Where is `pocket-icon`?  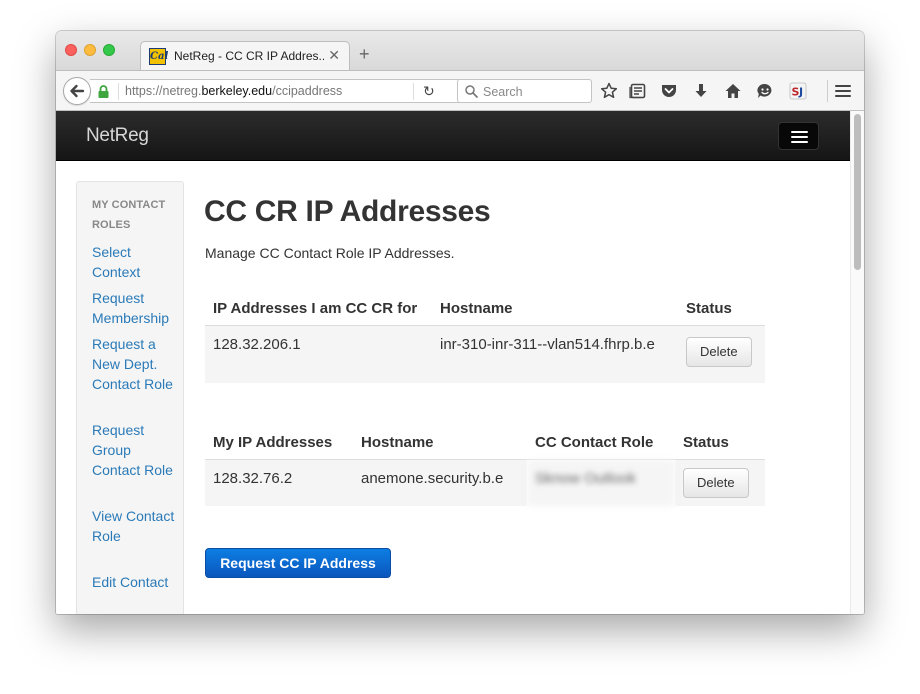 pocket-icon is located at coordinates (669, 91).